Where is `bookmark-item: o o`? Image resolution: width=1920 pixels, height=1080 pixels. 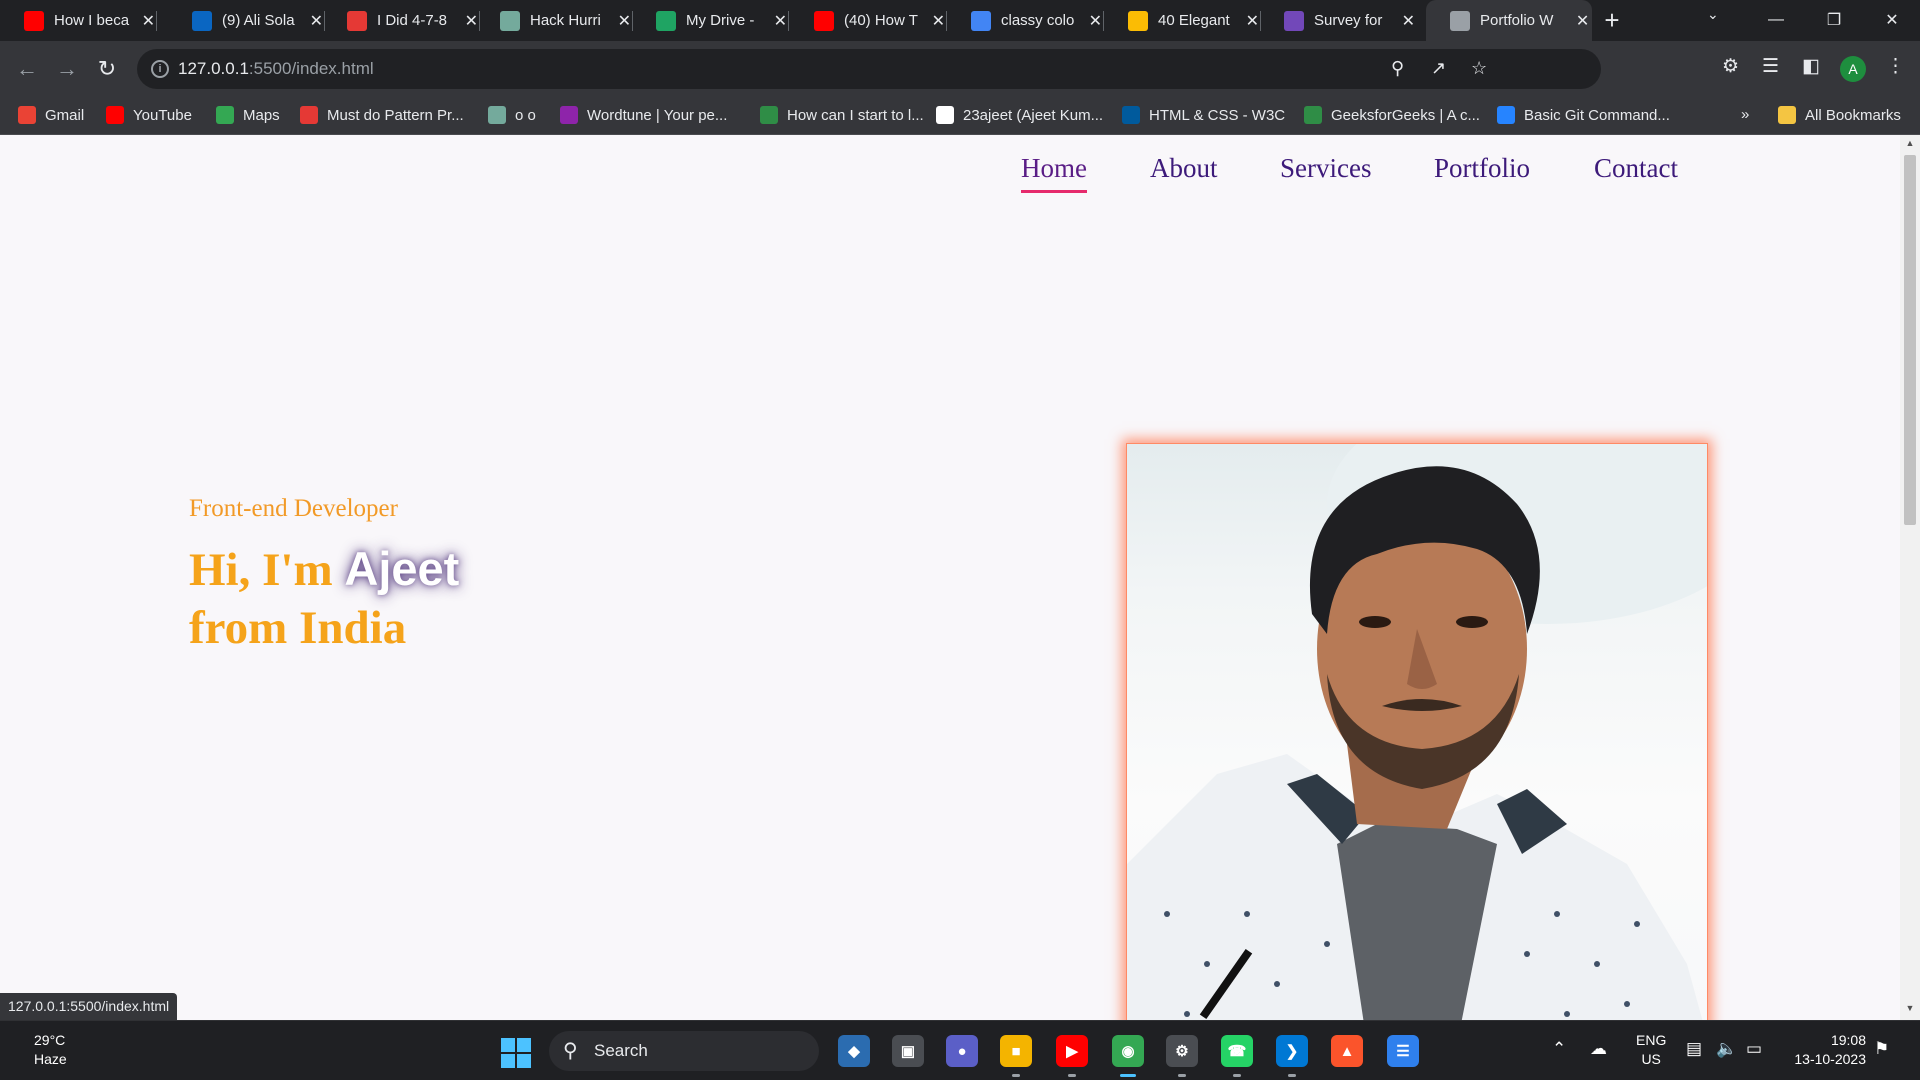 bookmark-item: o o is located at coordinates (512, 115).